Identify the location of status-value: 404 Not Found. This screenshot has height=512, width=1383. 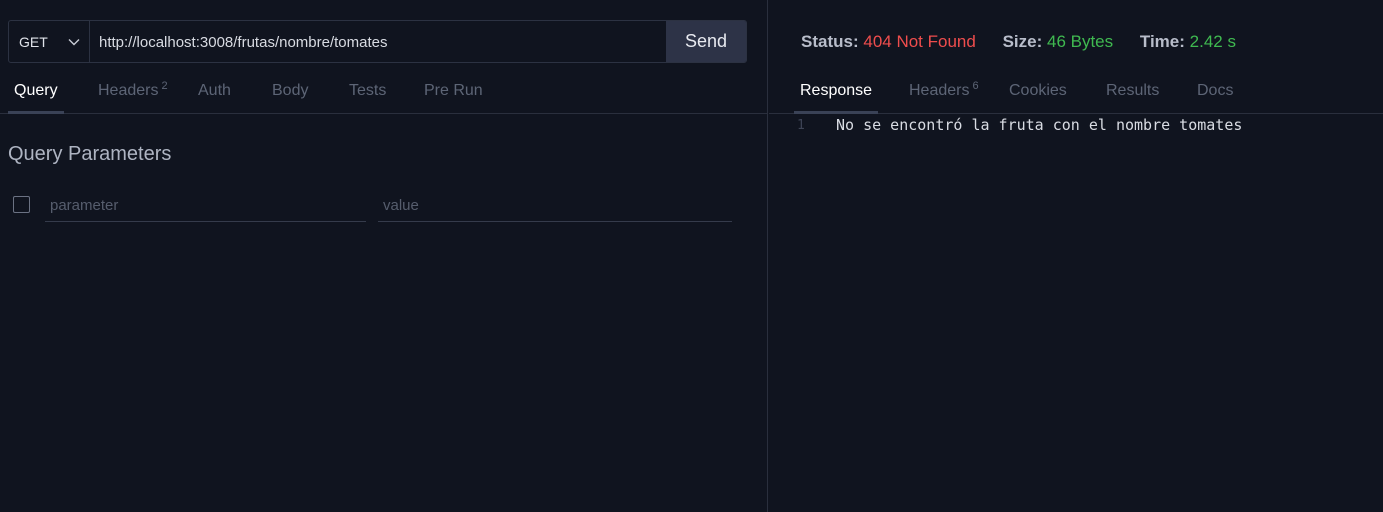
(919, 41).